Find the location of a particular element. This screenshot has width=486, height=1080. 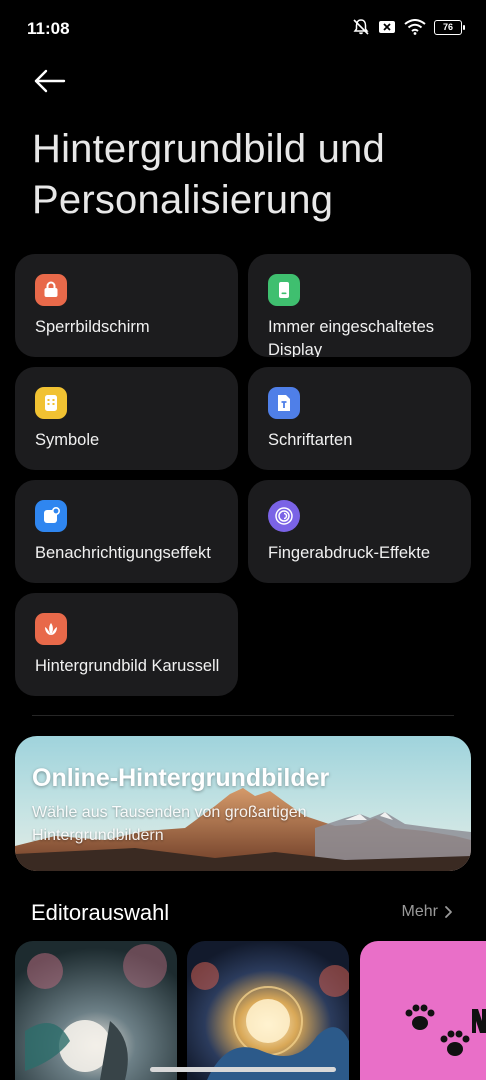

tile-label: Fingerabdruck-Effekte is located at coordinates (349, 553).